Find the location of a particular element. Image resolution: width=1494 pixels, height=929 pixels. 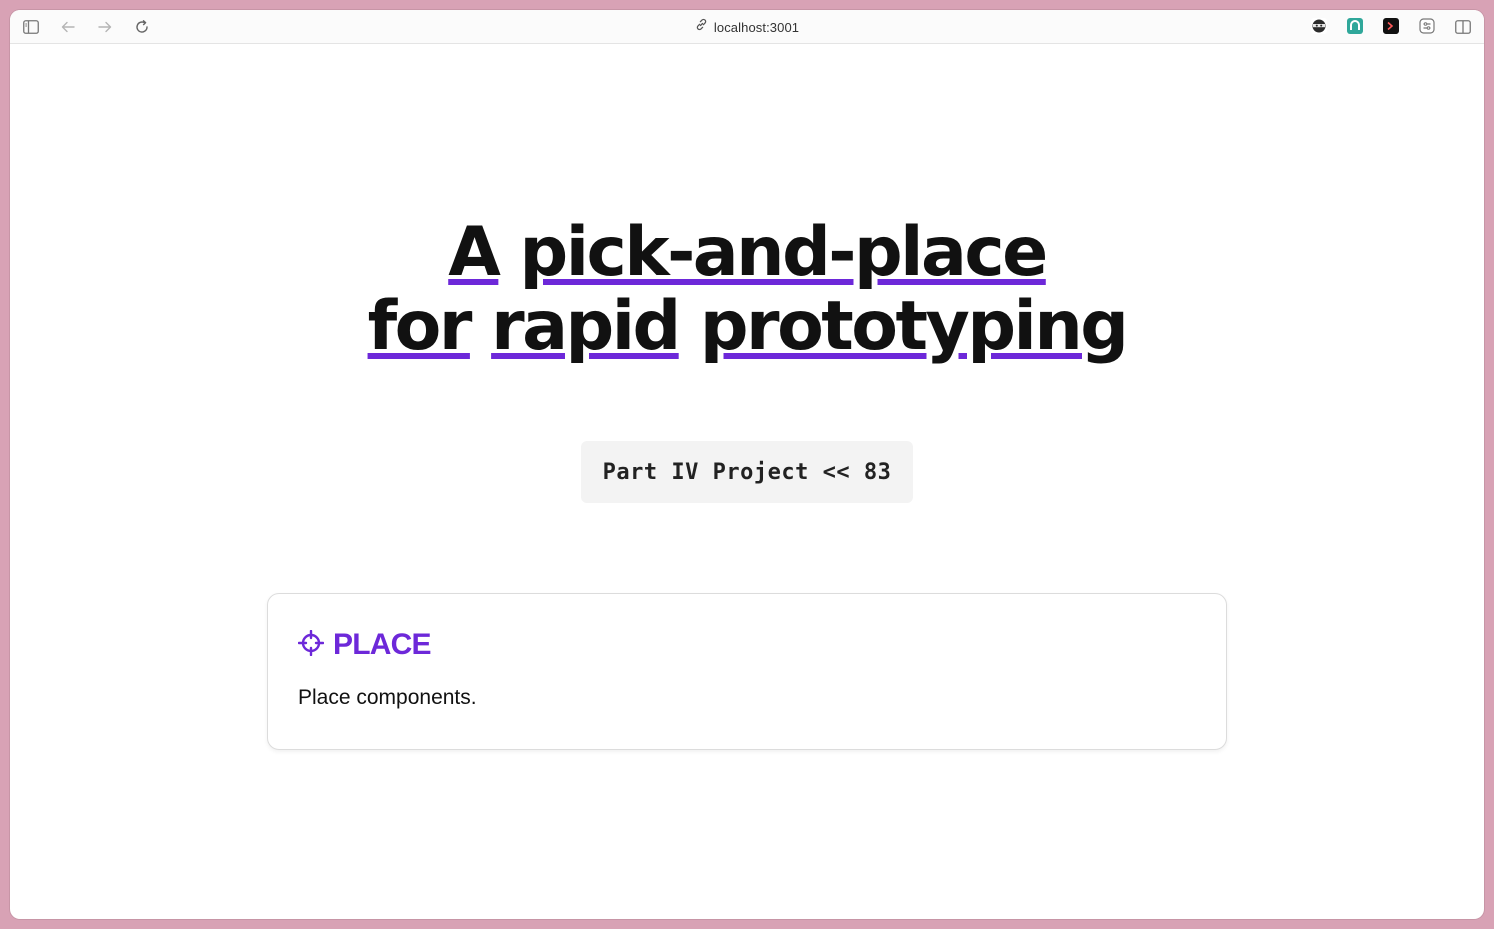

address-field: localhost:3001 is located at coordinates (747, 27).